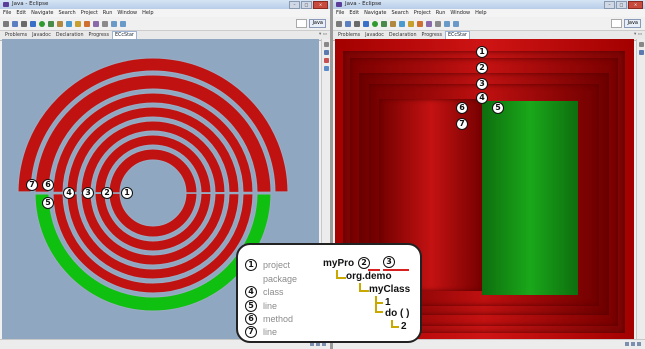  What do you see at coordinates (397, 313) in the screenshot?
I see `tree-method: do ( )` at bounding box center [397, 313].